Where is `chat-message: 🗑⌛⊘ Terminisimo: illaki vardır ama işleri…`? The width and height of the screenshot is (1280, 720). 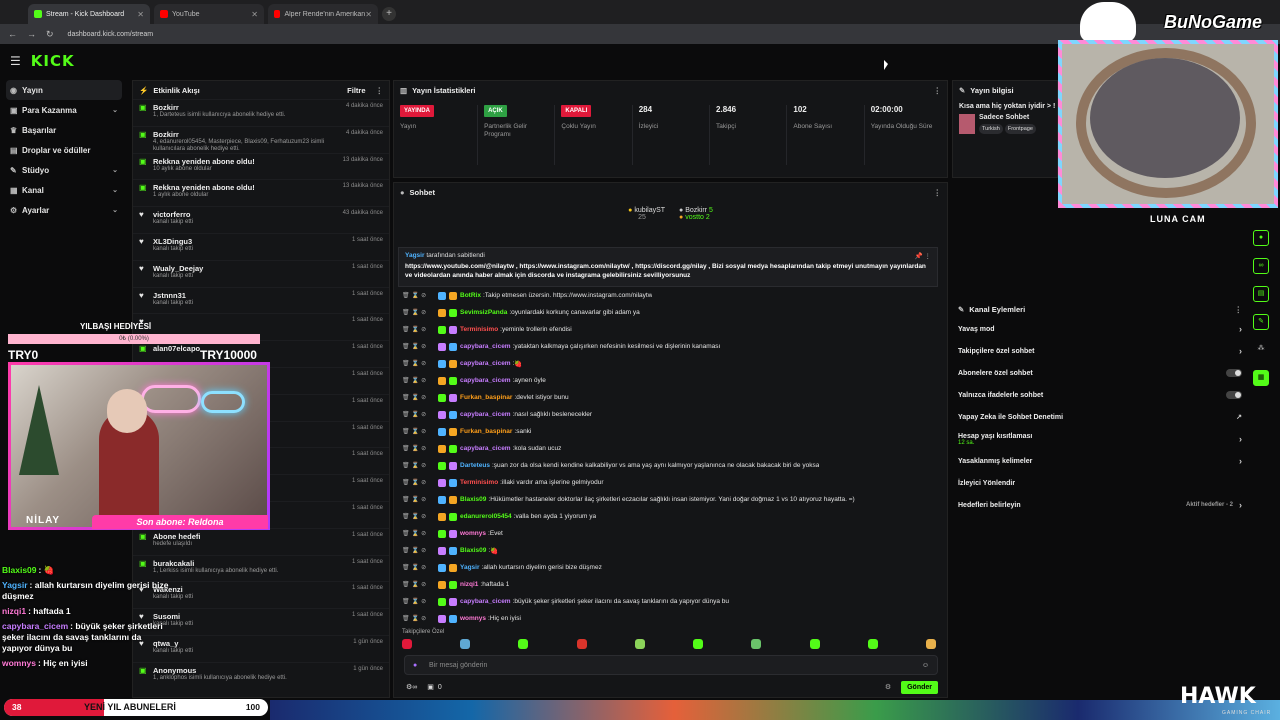 chat-message: 🗑⌛⊘ Terminisimo: illaki vardır ama işleri… is located at coordinates (672, 482).